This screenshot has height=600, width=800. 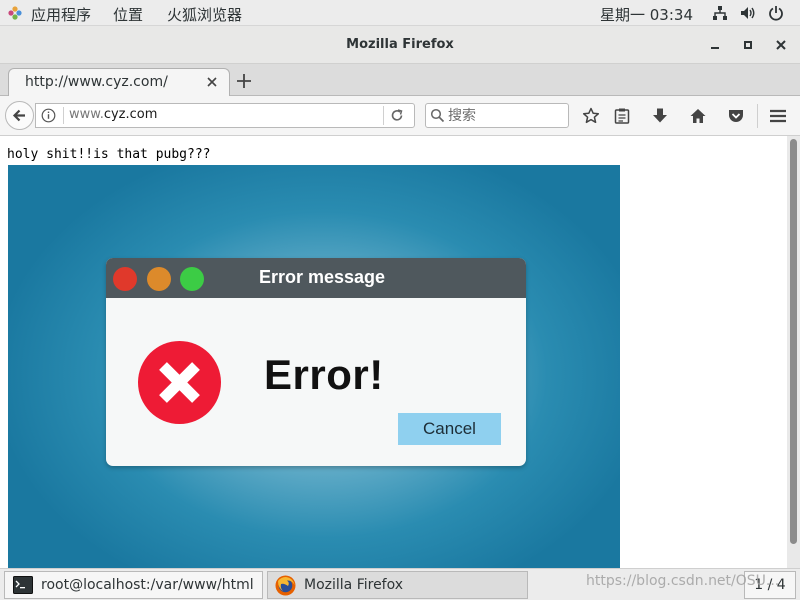 I want to click on search-bar, so click(x=497, y=115).